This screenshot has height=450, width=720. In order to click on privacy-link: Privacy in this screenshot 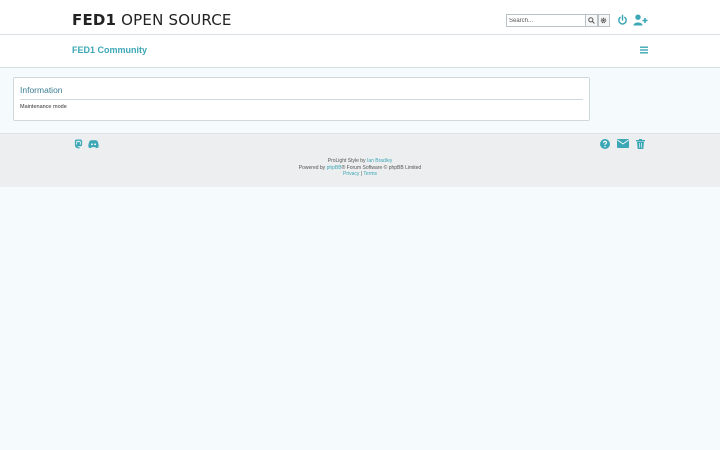, I will do `click(351, 174)`.